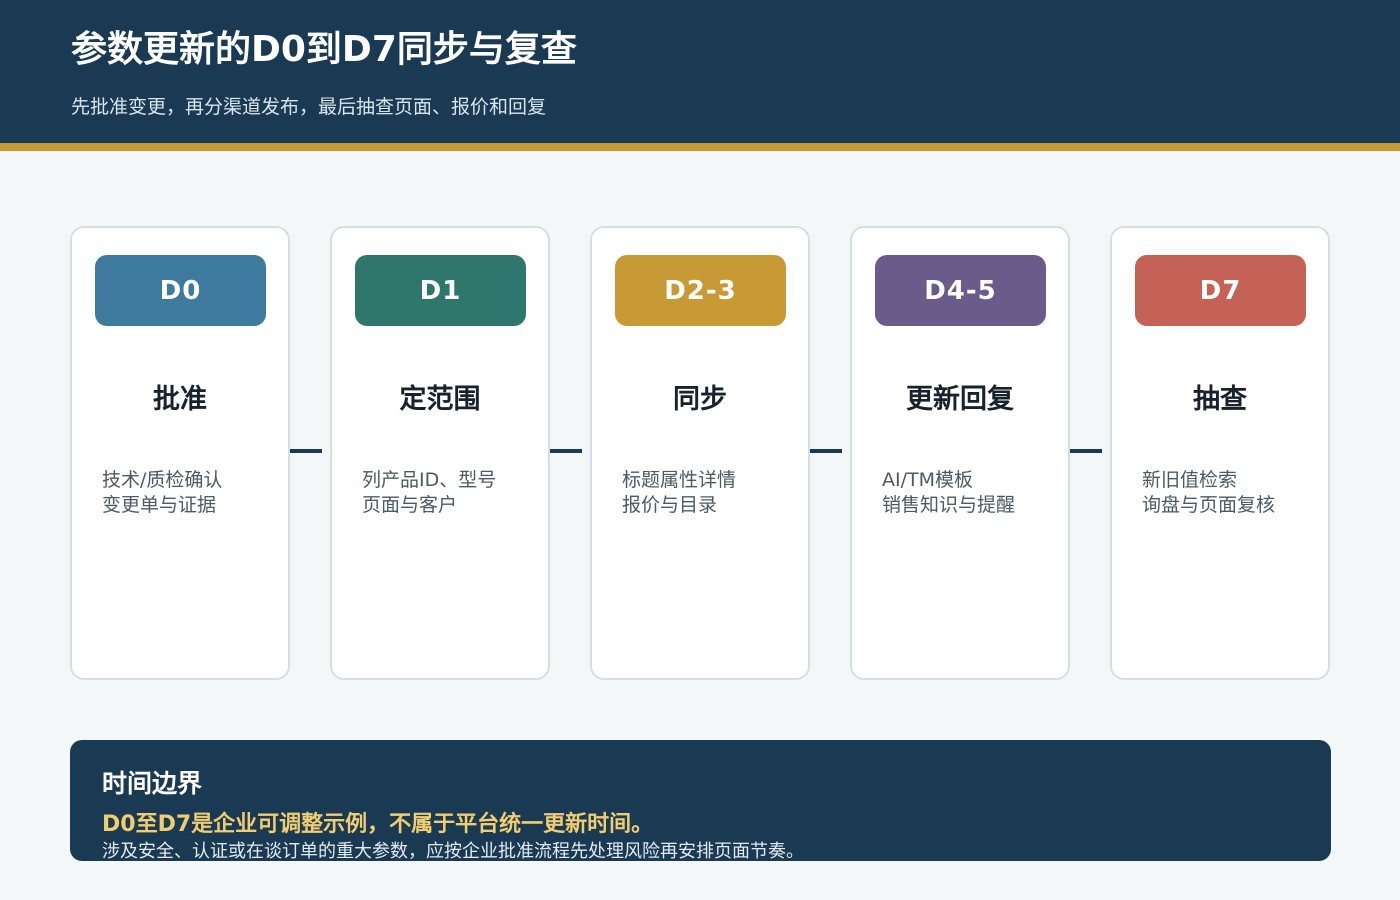  I want to click on stage-description-line: 变更单与证据, so click(159, 505).